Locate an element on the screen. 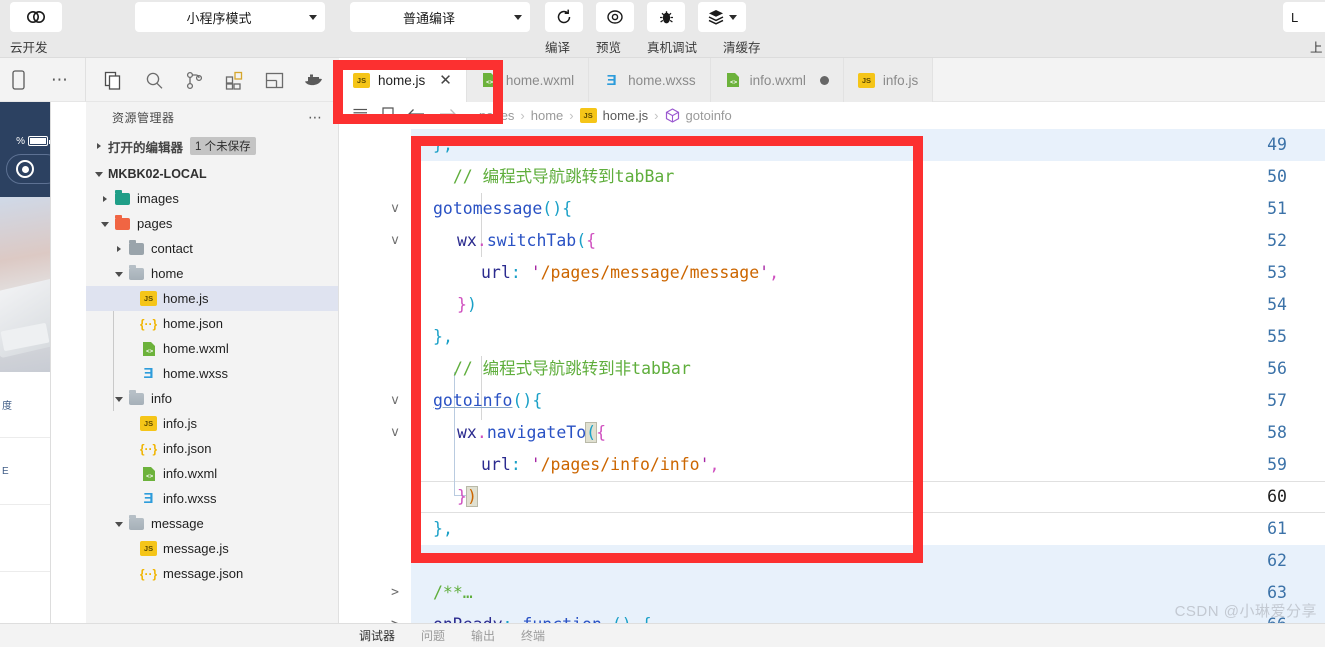  tree-item-message: message is located at coordinates (212, 523).